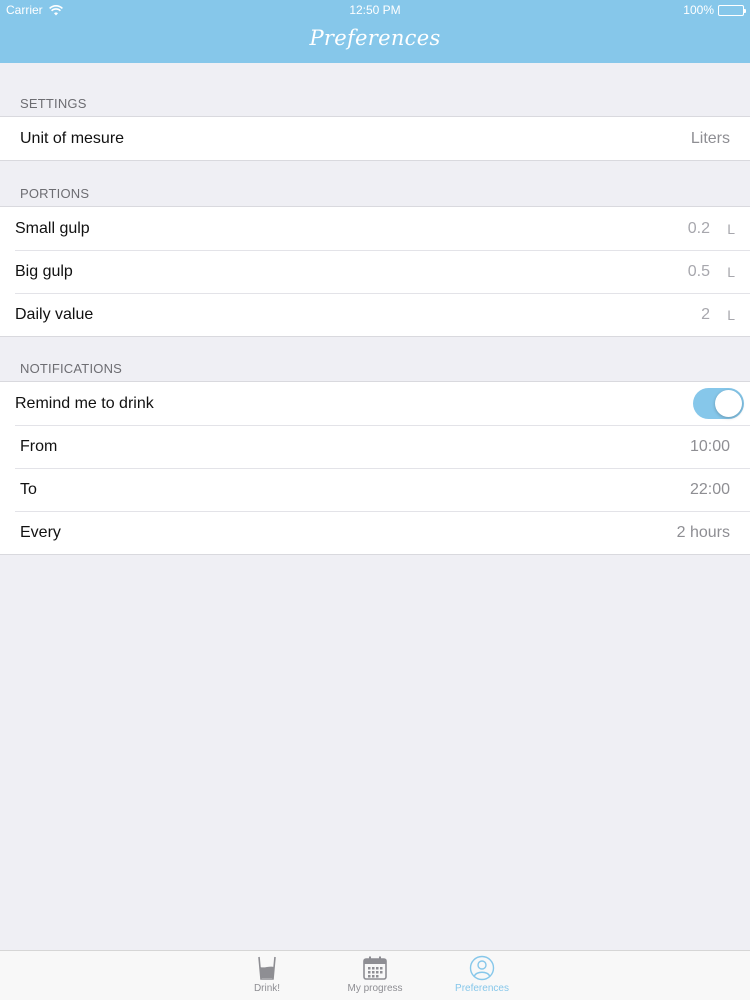 This screenshot has height=1000, width=750. I want to click on unit-of-measure-row: Unit of mesure Liters, so click(375, 138).